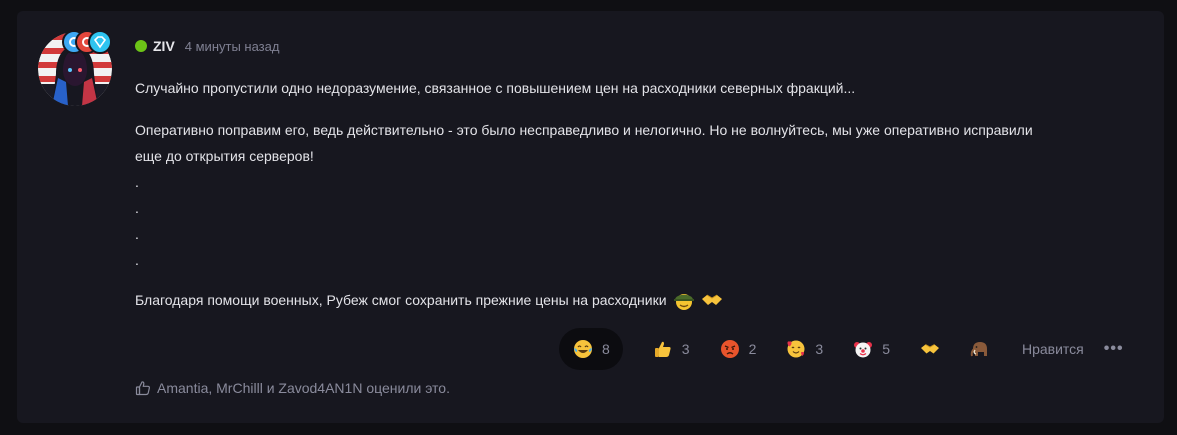 Image resolution: width=1177 pixels, height=435 pixels. What do you see at coordinates (1053, 349) in the screenshot?
I see `like-button: Нравится` at bounding box center [1053, 349].